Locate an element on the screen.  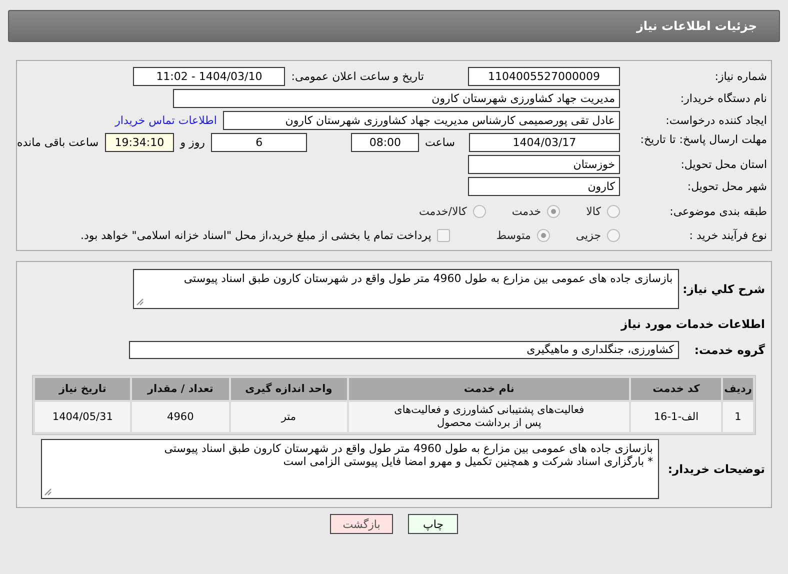
field-label: شماره نیاز: is located at coordinates (741, 76).